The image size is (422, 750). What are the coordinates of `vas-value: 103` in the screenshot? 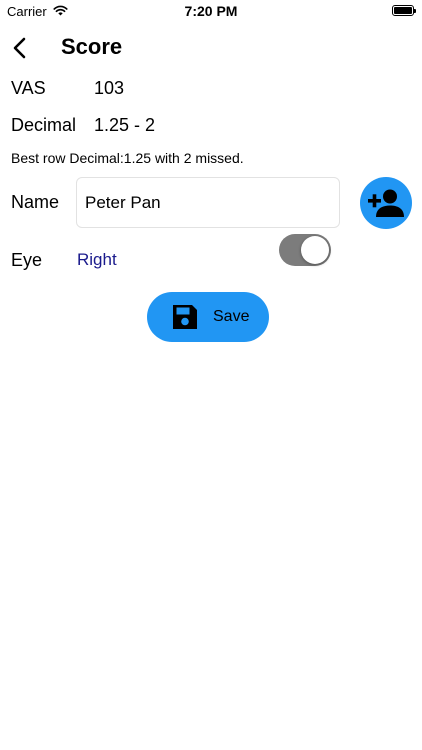 It's located at (109, 88).